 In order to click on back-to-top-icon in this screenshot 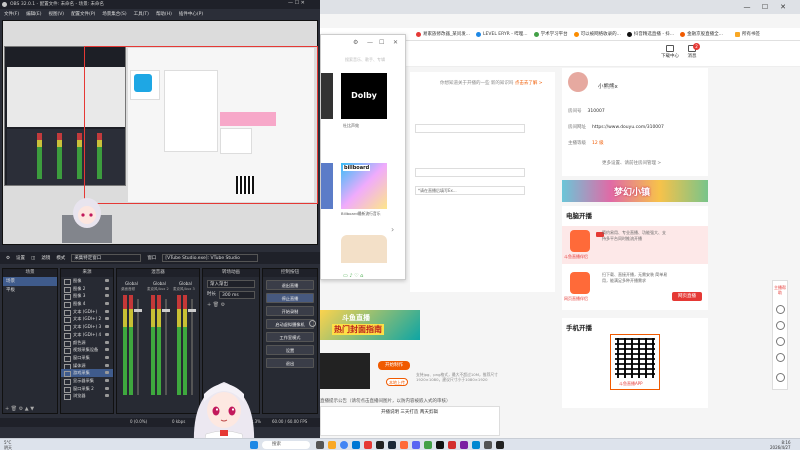, I will do `click(780, 377)`.